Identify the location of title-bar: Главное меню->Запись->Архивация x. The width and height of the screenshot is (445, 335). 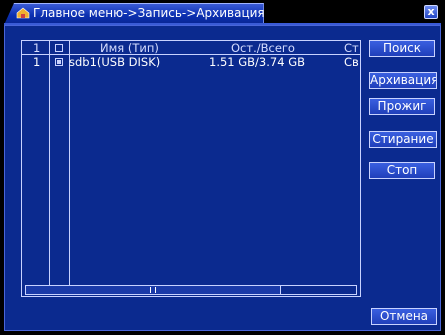
(222, 12).